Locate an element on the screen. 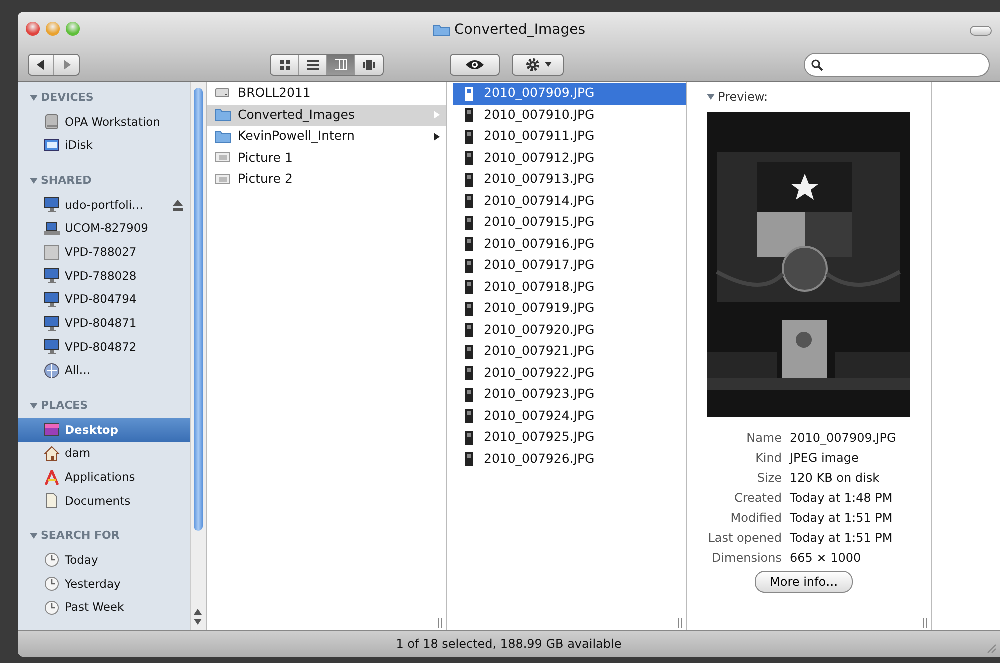 The width and height of the screenshot is (1000, 663). info-label: Modified is located at coordinates (756, 518).